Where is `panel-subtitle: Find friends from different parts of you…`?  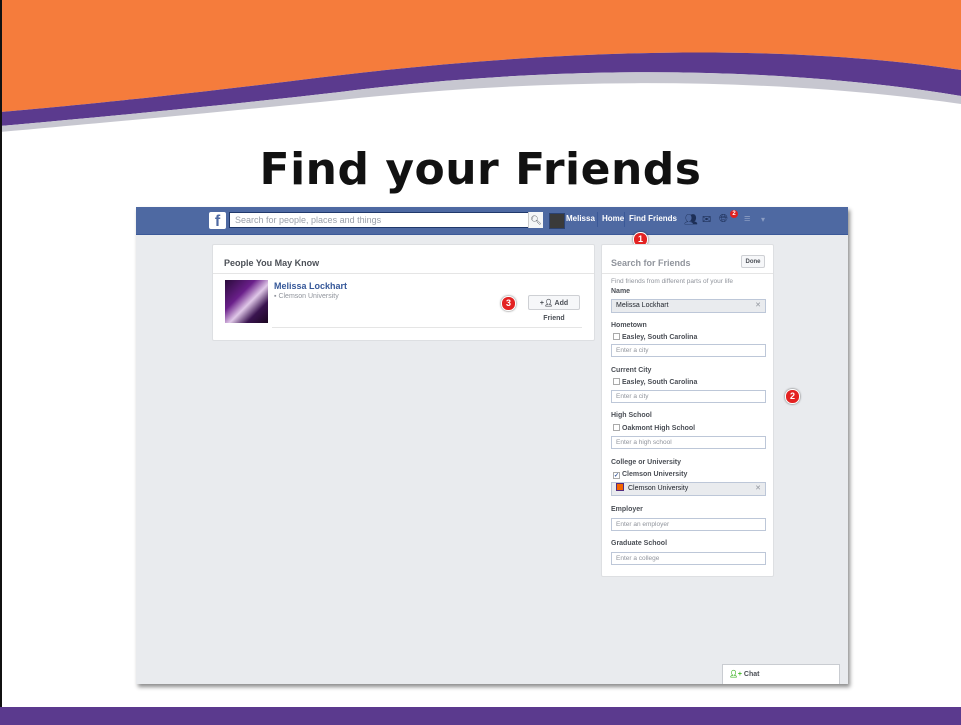 panel-subtitle: Find friends from different parts of you… is located at coordinates (672, 281).